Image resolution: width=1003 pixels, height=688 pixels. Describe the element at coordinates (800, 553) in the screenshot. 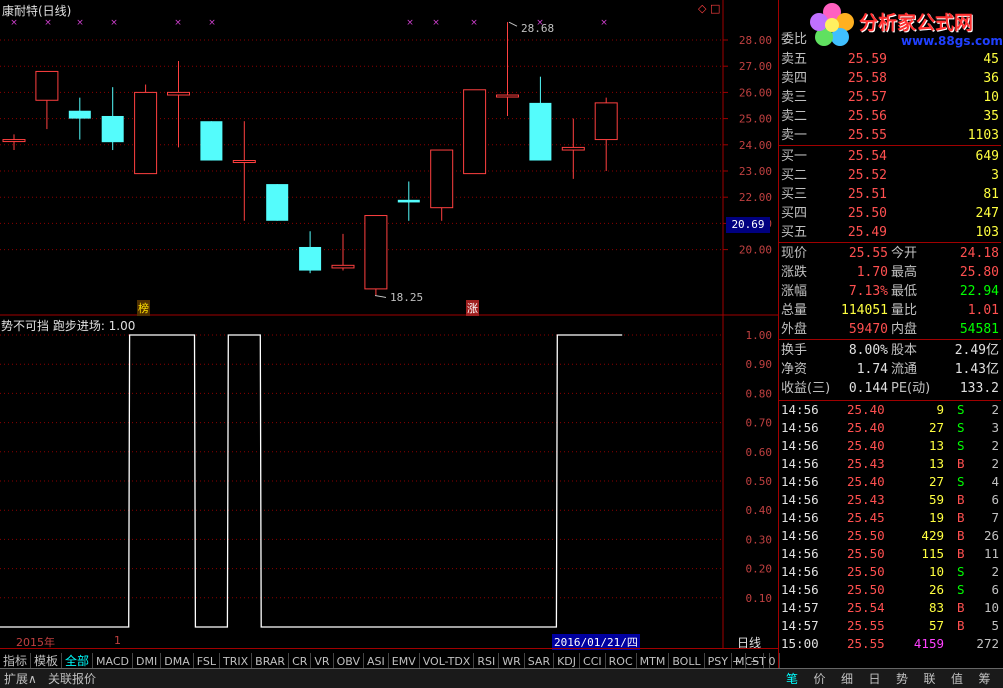

I see `trade-time: 14:56` at that location.